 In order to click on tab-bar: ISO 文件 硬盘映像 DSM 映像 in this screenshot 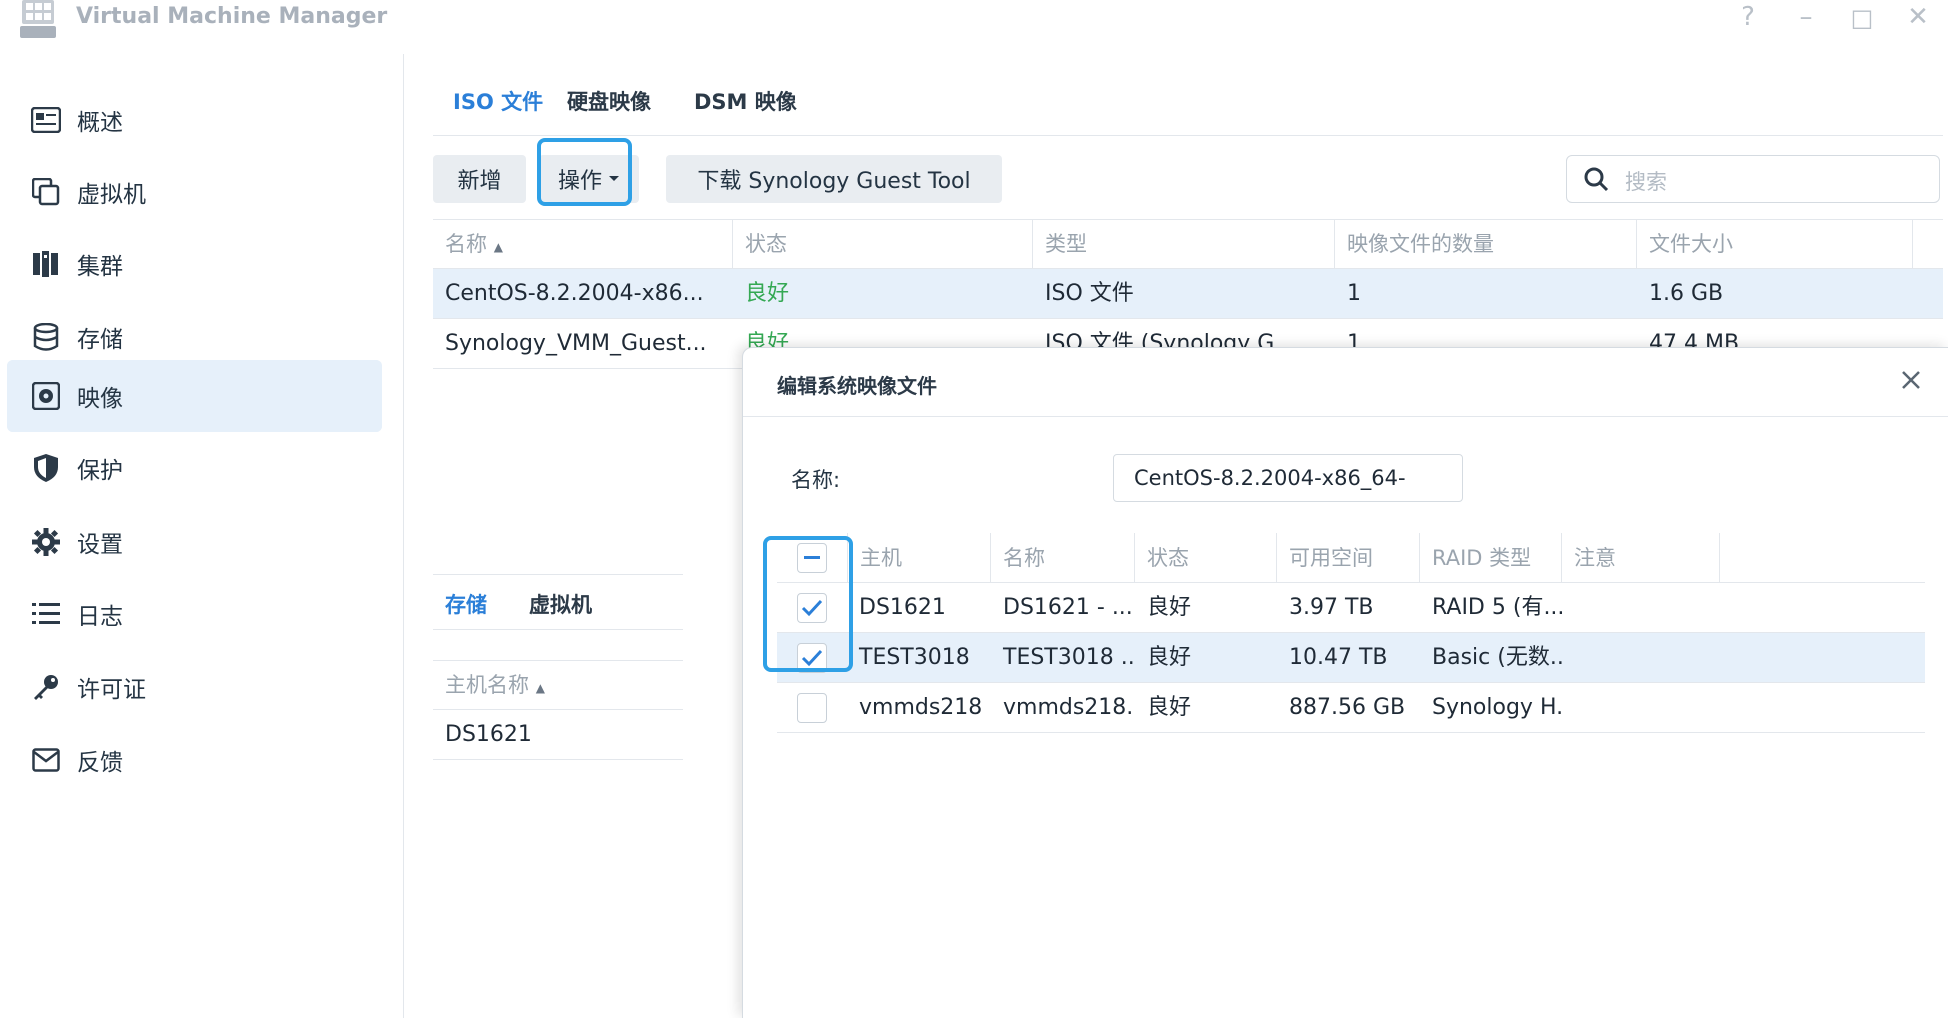, I will do `click(1188, 108)`.